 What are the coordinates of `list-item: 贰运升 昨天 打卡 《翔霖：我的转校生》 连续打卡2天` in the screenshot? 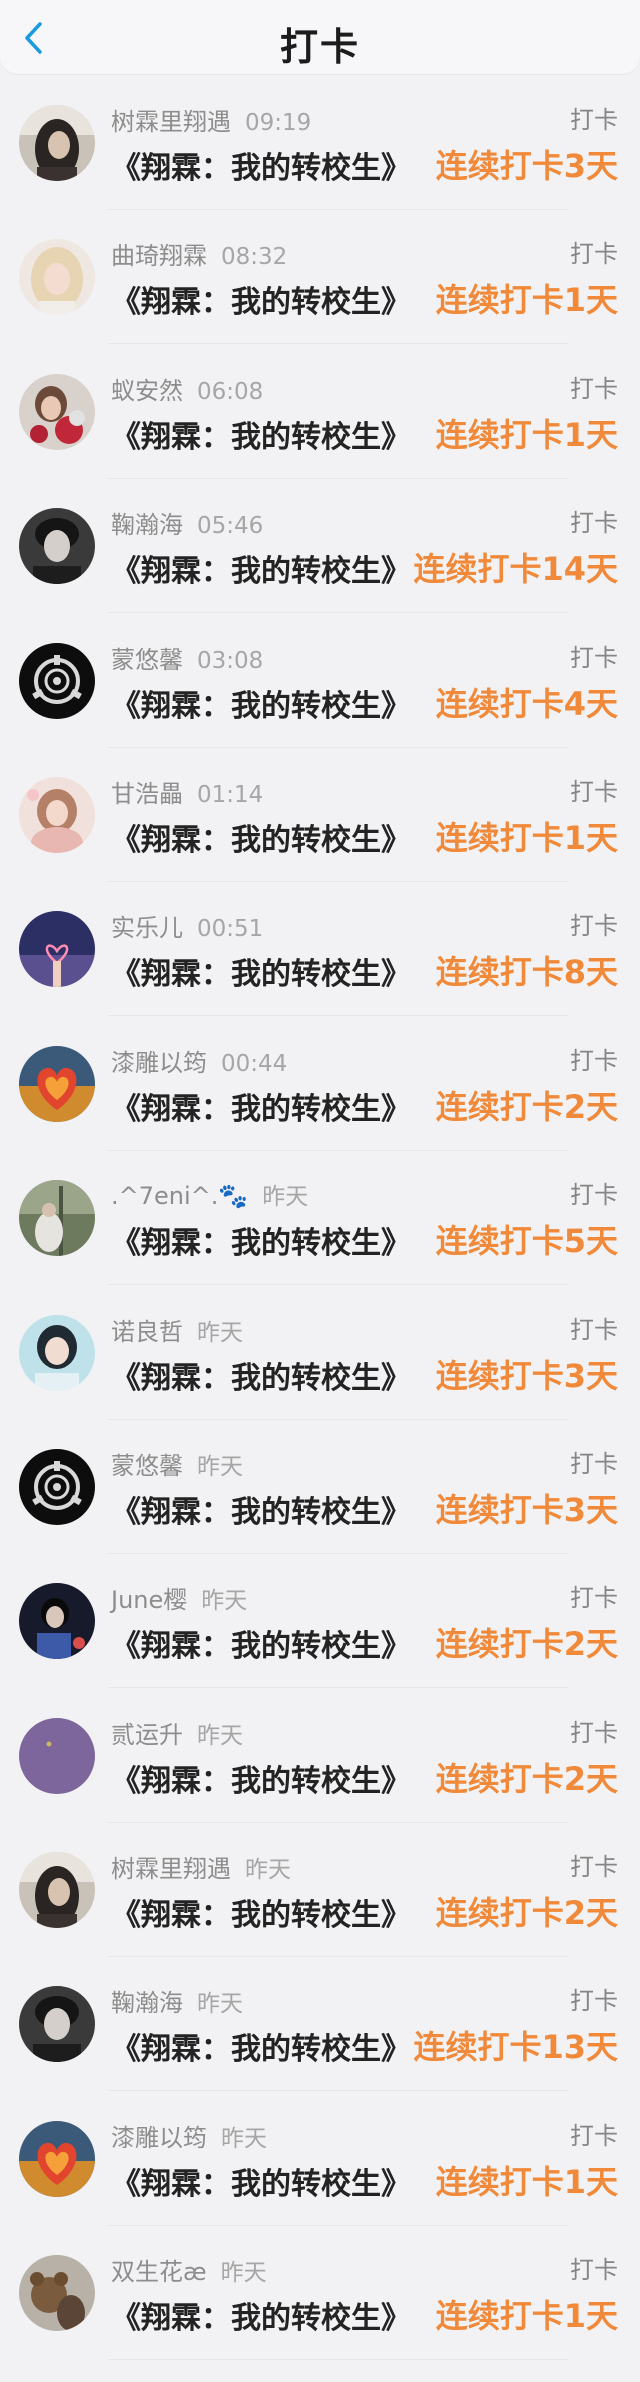 It's located at (320, 1777).